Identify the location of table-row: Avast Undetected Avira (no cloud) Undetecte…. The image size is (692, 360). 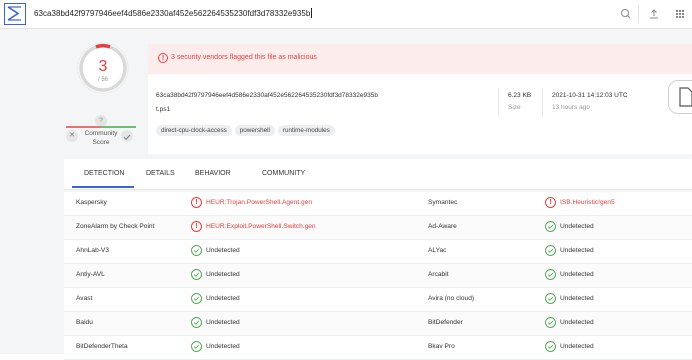
(378, 300).